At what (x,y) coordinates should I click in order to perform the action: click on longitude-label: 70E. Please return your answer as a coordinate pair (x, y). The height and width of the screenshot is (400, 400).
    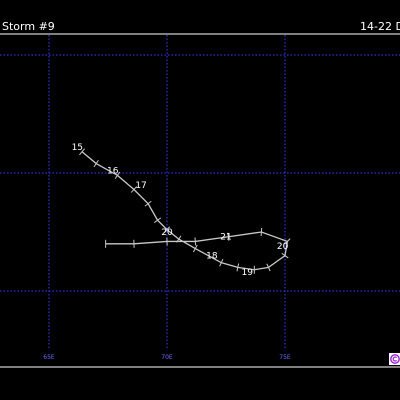
    Looking at the image, I should click on (167, 357).